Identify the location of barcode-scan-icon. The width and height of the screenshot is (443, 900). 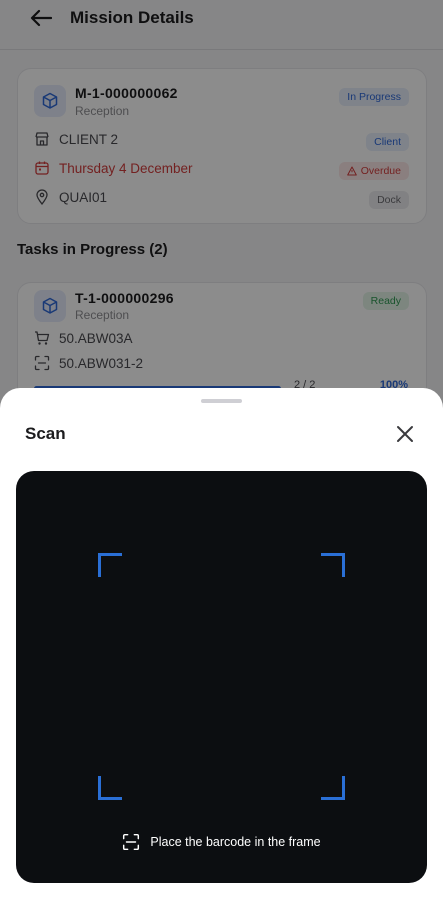
(131, 842).